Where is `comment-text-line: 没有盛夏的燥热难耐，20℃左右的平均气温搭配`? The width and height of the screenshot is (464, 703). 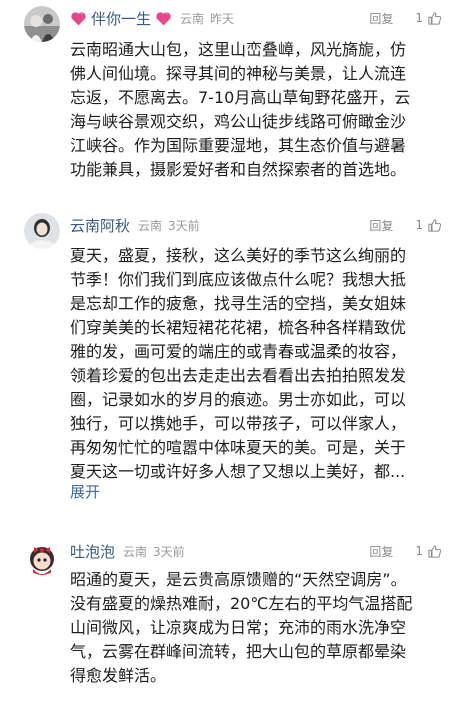 comment-text-line: 没有盛夏的燥热难耐，20℃左右的平均气温搭配 is located at coordinates (241, 603).